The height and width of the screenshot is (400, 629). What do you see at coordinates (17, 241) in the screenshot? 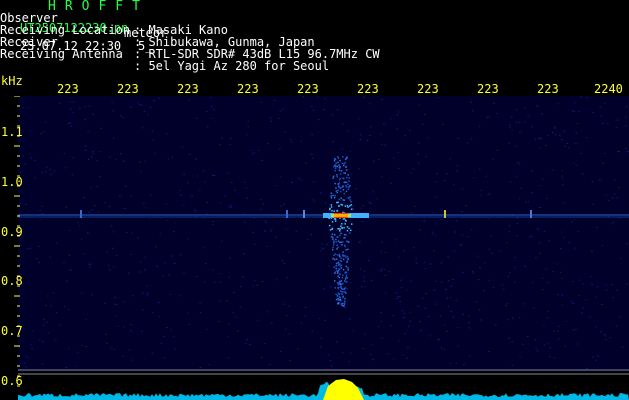
I see `freq-axis-ticks` at bounding box center [17, 241].